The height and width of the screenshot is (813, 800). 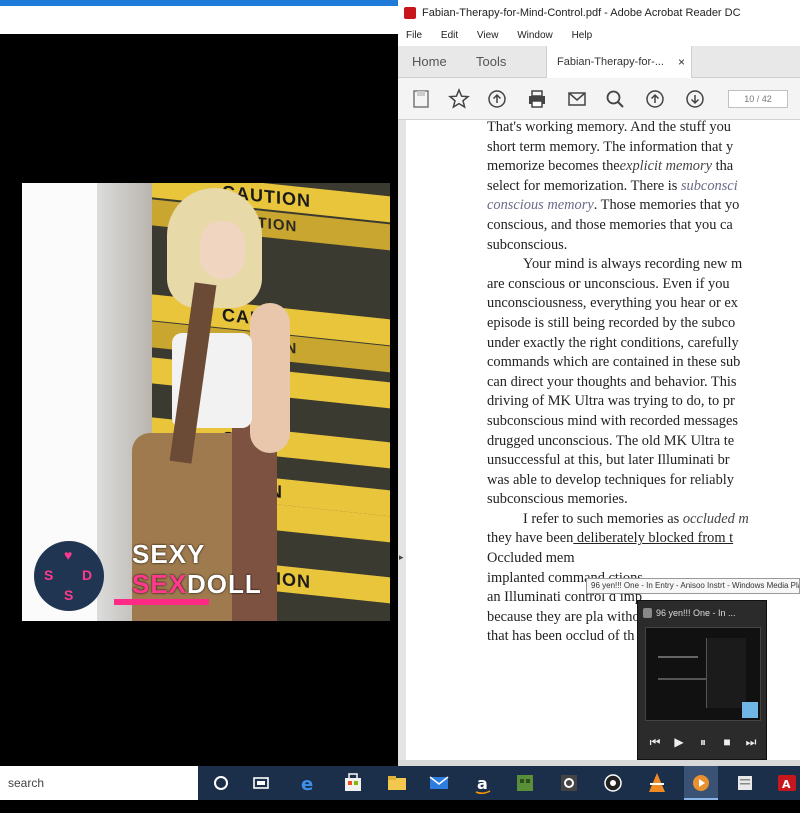 What do you see at coordinates (679, 742) in the screenshot?
I see `play-icon: ▶` at bounding box center [679, 742].